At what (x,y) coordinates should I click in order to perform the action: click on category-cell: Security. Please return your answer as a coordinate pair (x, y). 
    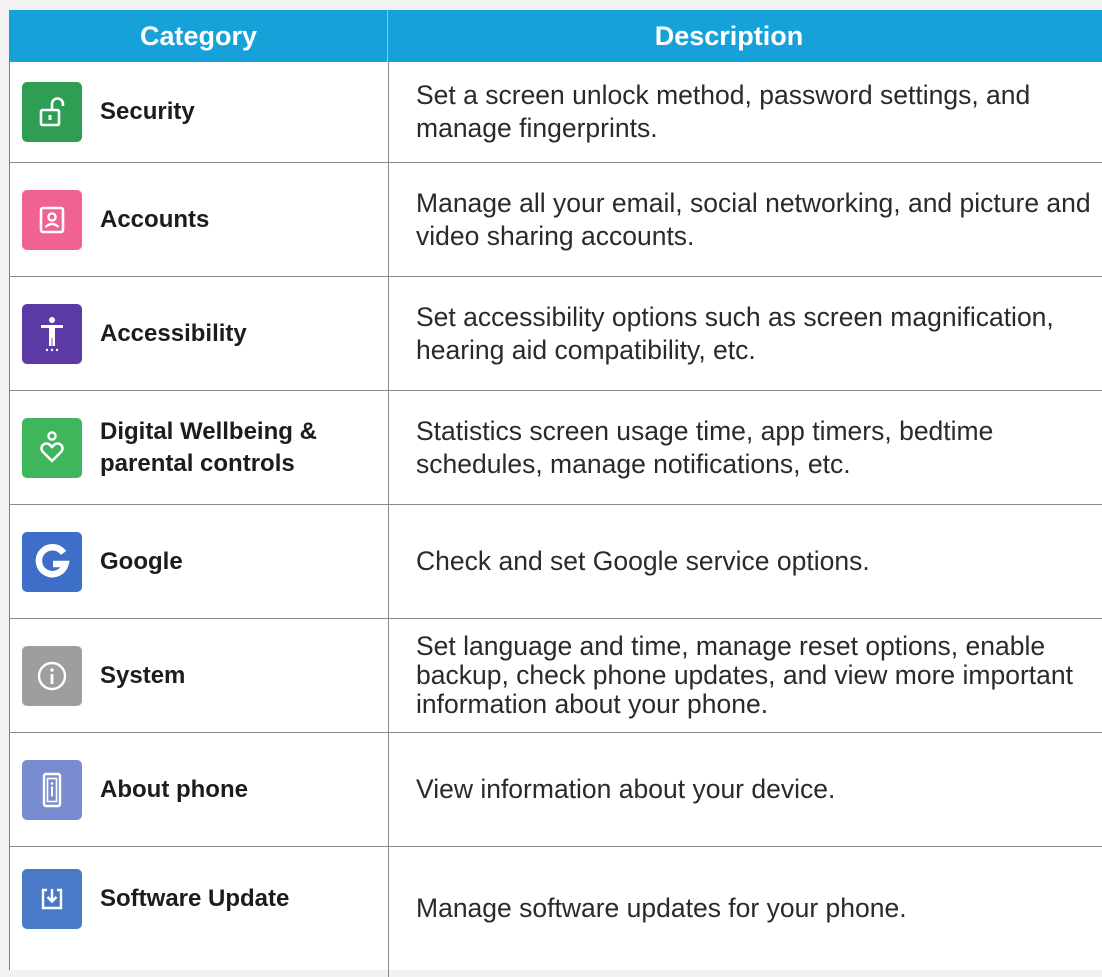
    Looking at the image, I should click on (199, 112).